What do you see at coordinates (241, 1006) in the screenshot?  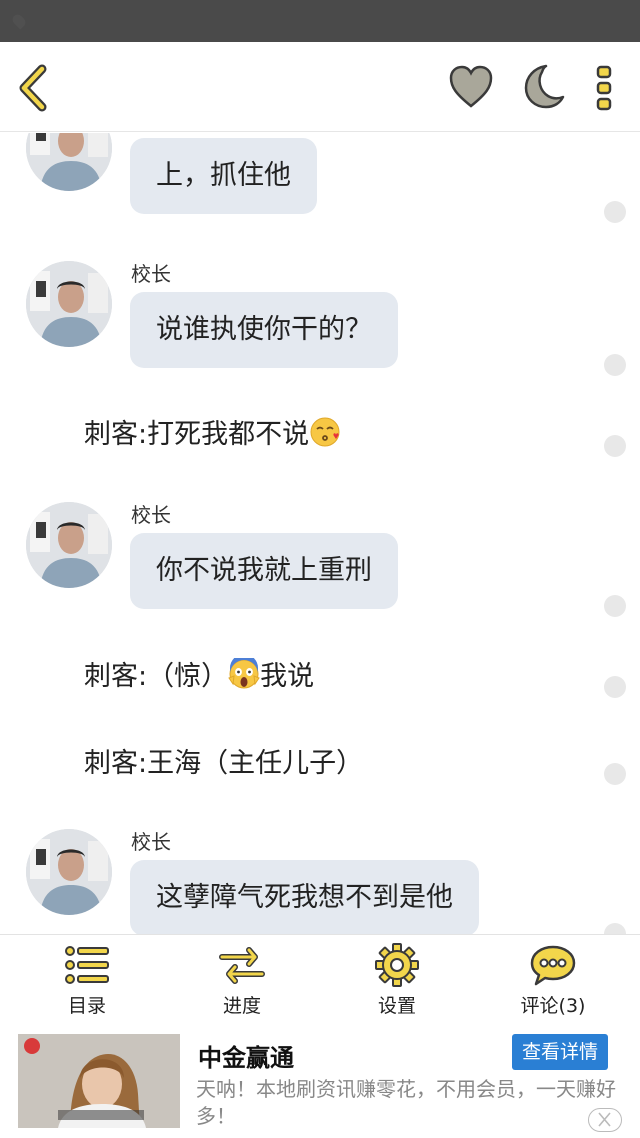 I see `menu-label: 进度` at bounding box center [241, 1006].